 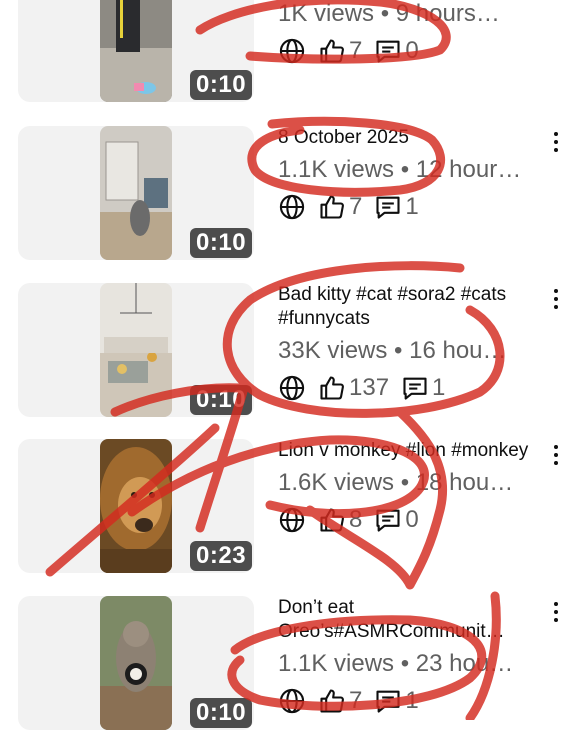 I want to click on video-title: Bad kitty #cat #sora2 #cats #funnycats, so click(x=411, y=307).